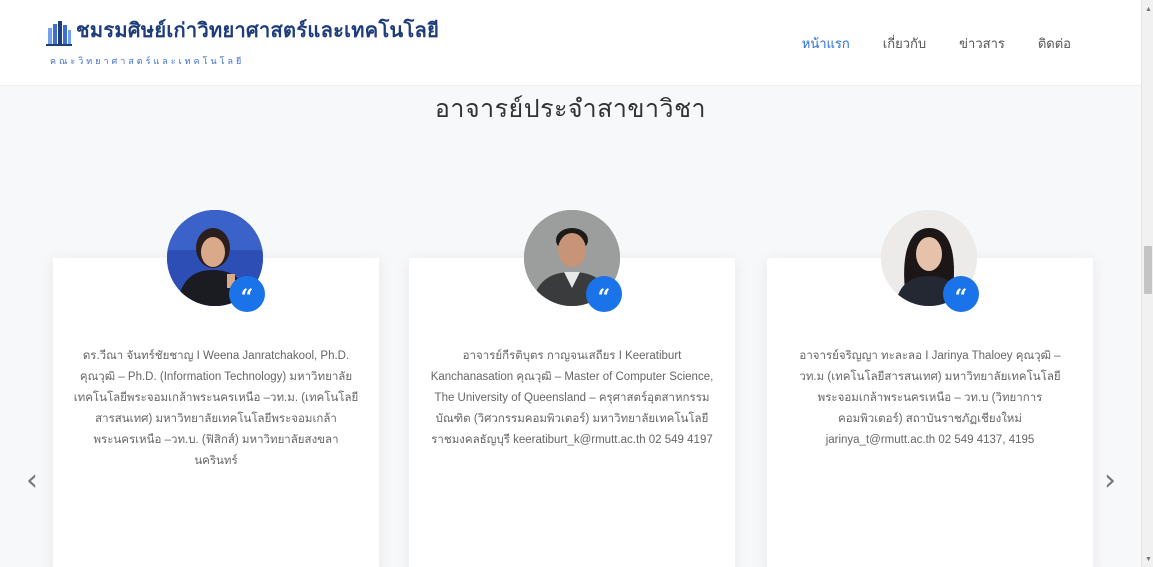 The image size is (1153, 567). What do you see at coordinates (904, 43) in the screenshot?
I see `nav-item-about: เกี่ยวกับ` at bounding box center [904, 43].